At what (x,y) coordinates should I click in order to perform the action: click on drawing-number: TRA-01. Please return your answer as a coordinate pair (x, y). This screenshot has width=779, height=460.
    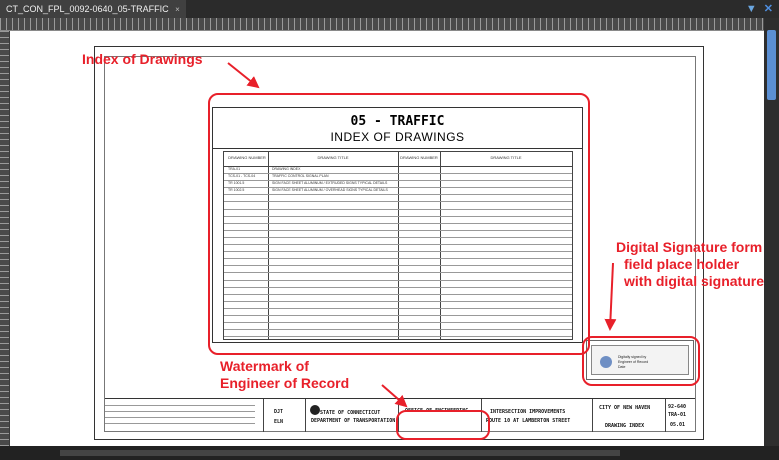
    Looking at the image, I should click on (677, 415).